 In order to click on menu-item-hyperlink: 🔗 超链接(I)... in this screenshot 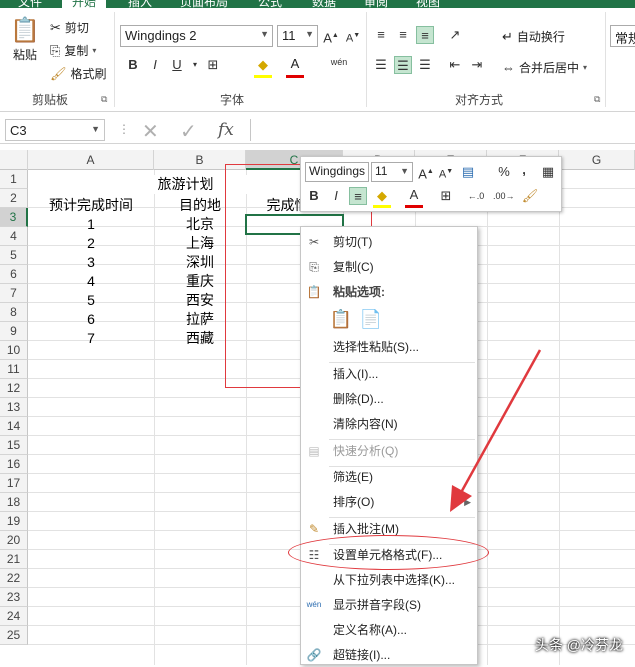, I will do `click(389, 655)`.